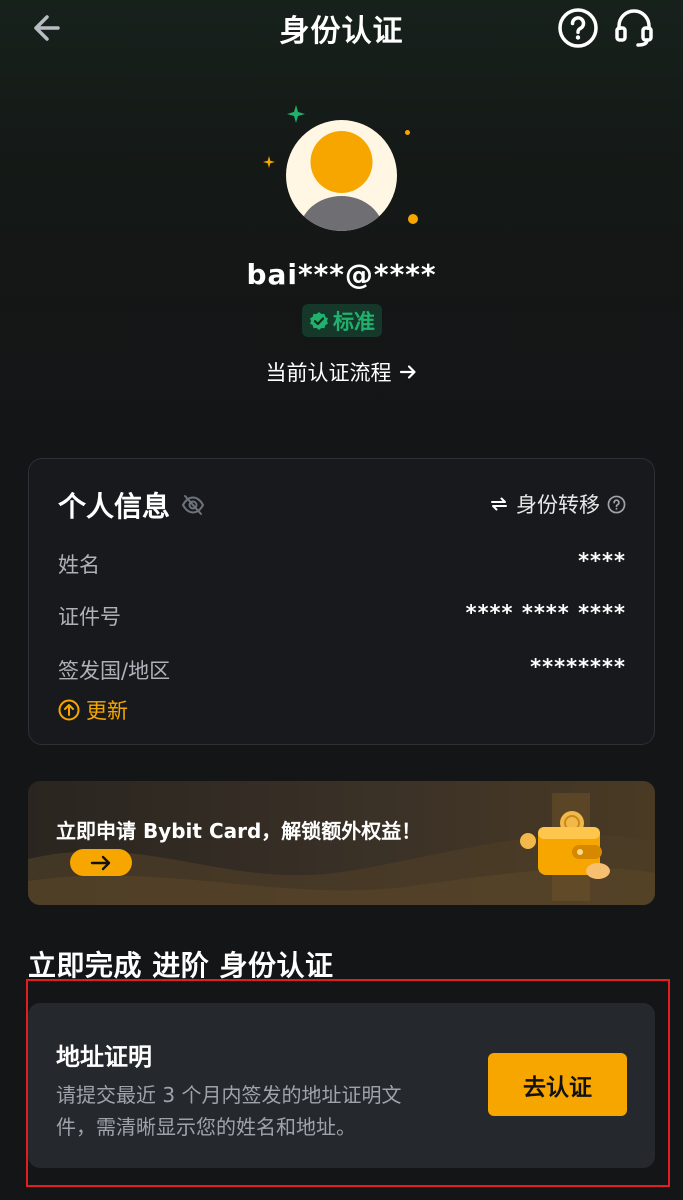  I want to click on current-verification-flow-link: 当前认证流程, so click(341, 372).